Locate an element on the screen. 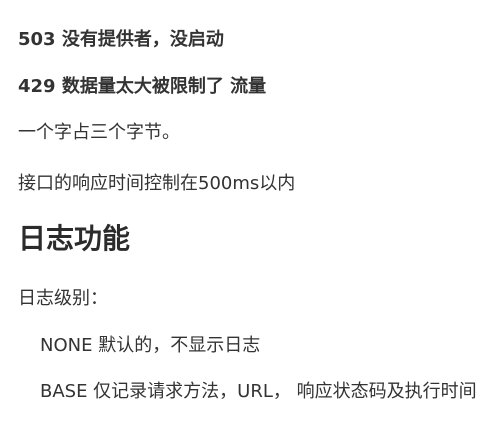  log-level-basic: BASE 仅记录请求方法，URL， 响应状态码及执行时间 is located at coordinates (258, 391).